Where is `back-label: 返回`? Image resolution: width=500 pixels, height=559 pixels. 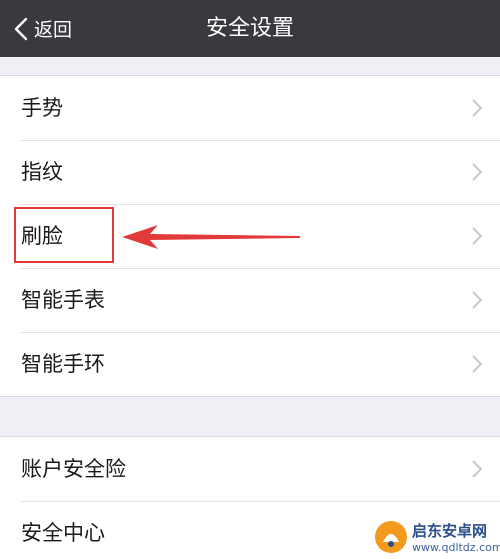 back-label: 返回 is located at coordinates (53, 30).